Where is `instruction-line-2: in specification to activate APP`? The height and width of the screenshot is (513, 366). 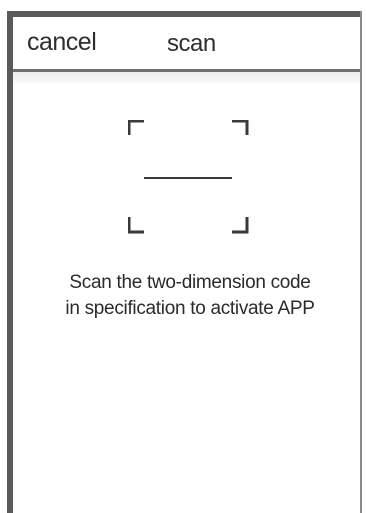
instruction-line-2: in specification to activate APP is located at coordinates (190, 308).